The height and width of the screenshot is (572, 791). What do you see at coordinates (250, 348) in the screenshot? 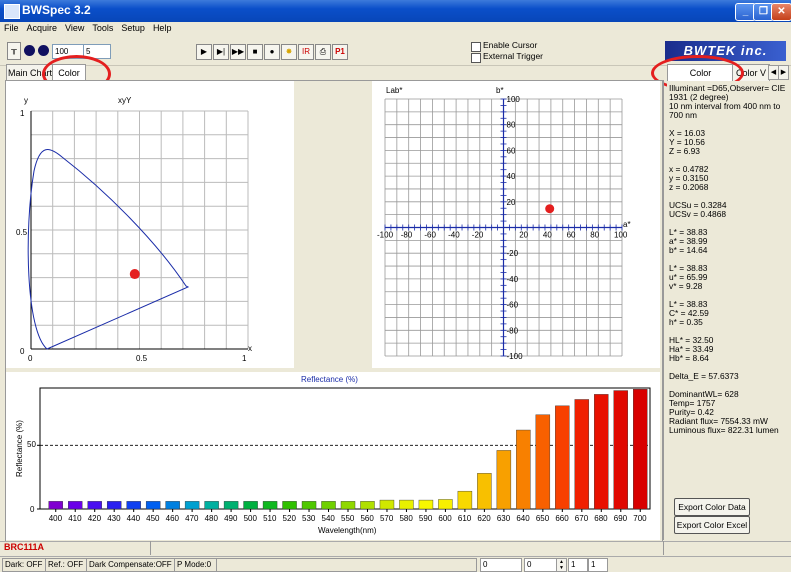
I see `xyy-xlabel: x` at bounding box center [250, 348].